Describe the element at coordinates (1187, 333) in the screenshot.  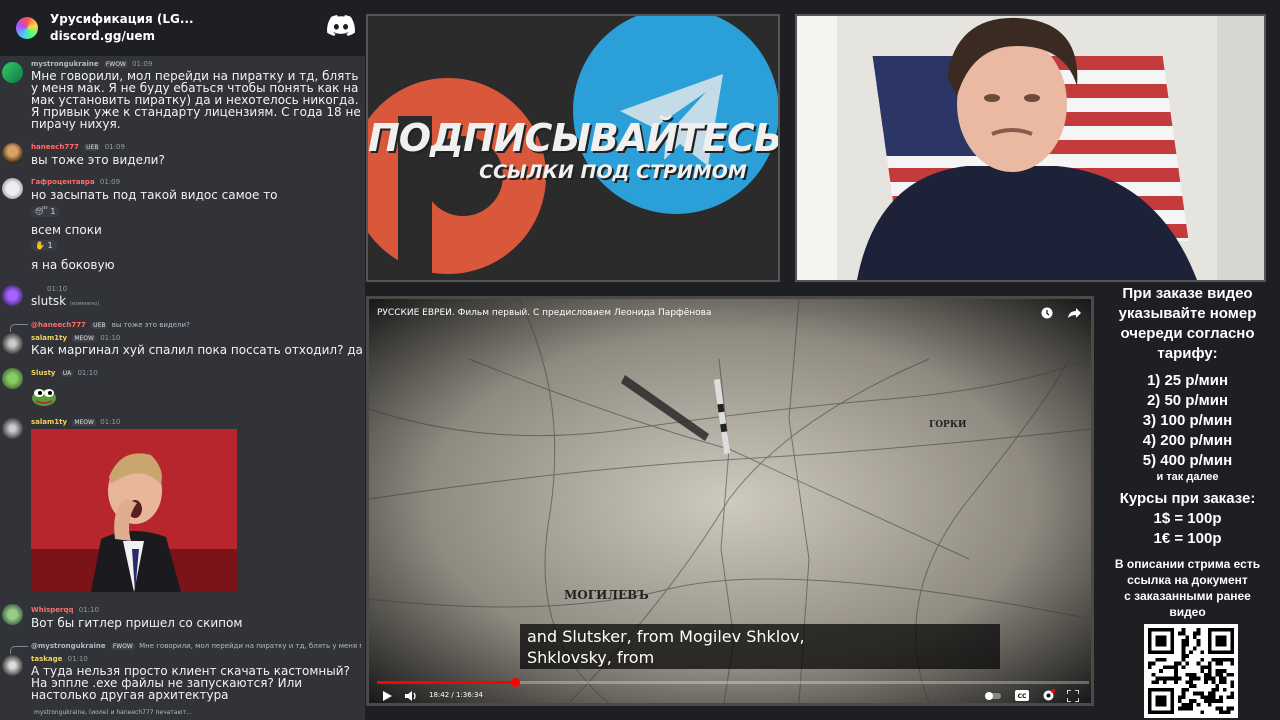
I see `info-intro-line: очереди согласно` at that location.